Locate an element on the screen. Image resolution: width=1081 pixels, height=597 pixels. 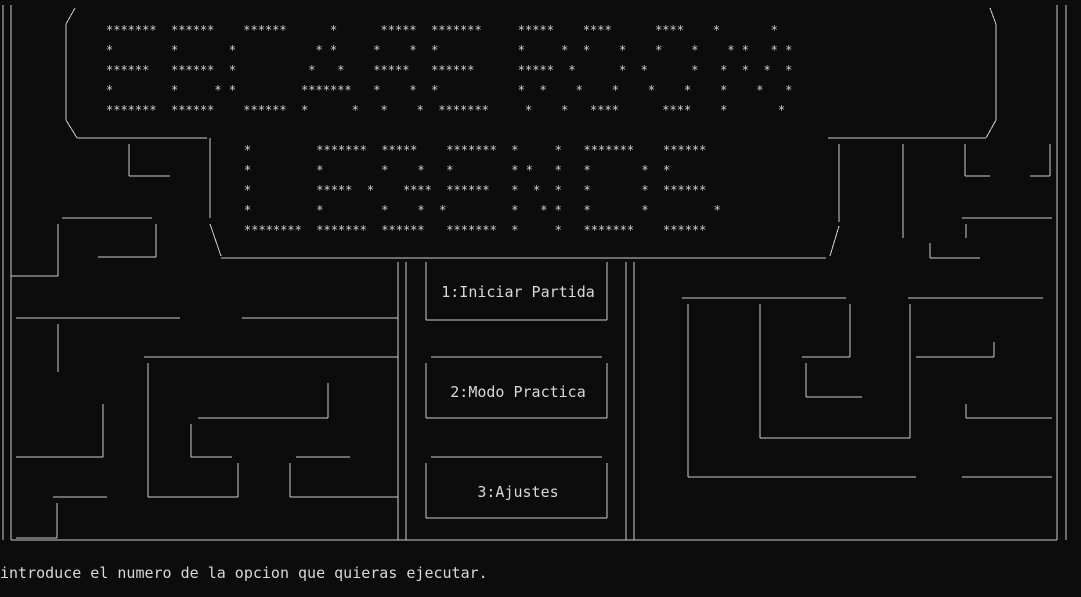
menu-option-modo-practica: 2:Modo Practica is located at coordinates (518, 392).